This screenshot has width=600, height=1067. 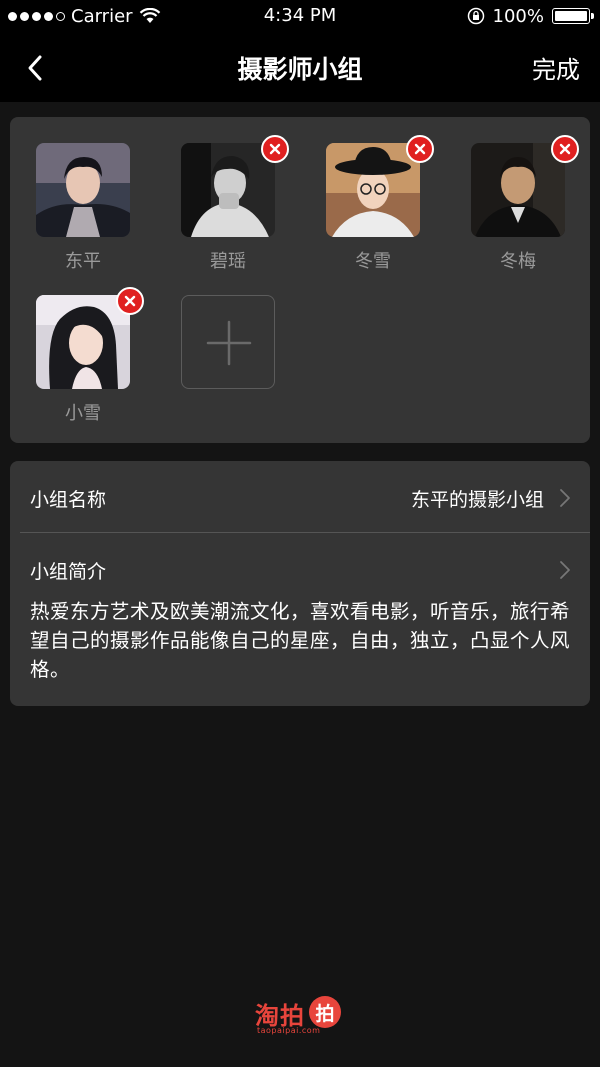 I want to click on battery-fill, so click(x=571, y=16).